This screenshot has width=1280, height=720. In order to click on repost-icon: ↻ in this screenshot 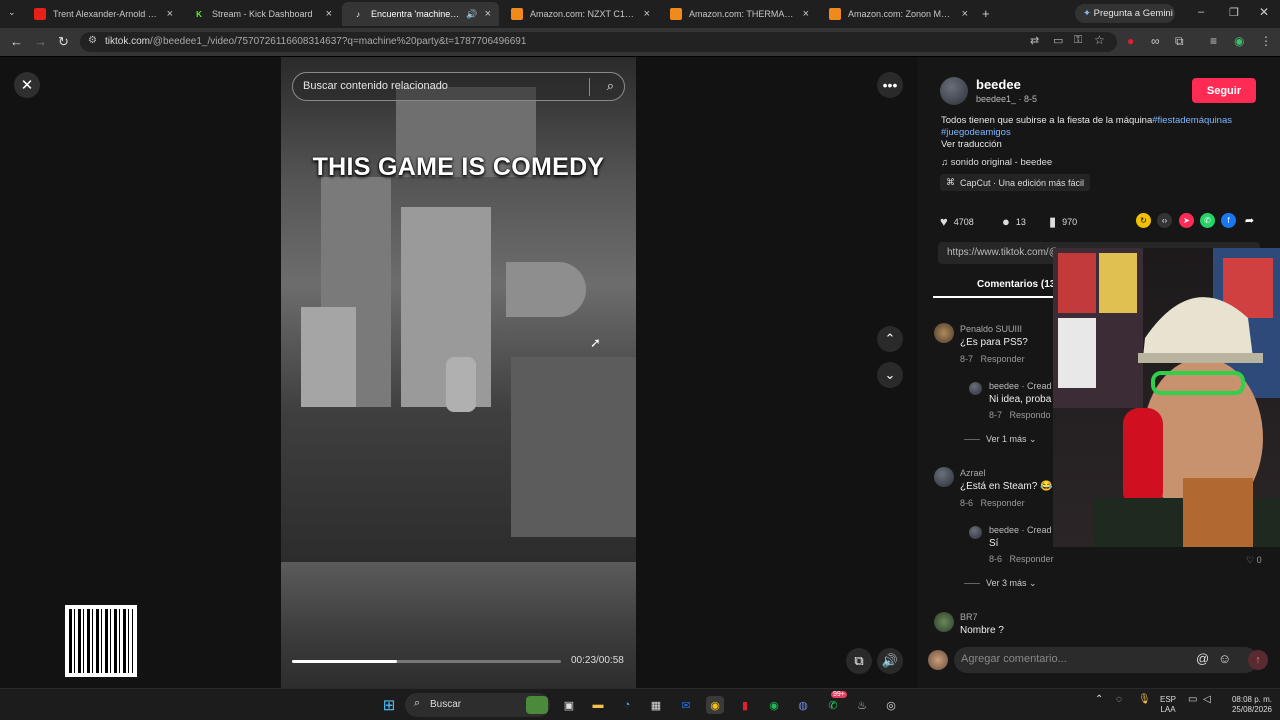, I will do `click(1143, 220)`.